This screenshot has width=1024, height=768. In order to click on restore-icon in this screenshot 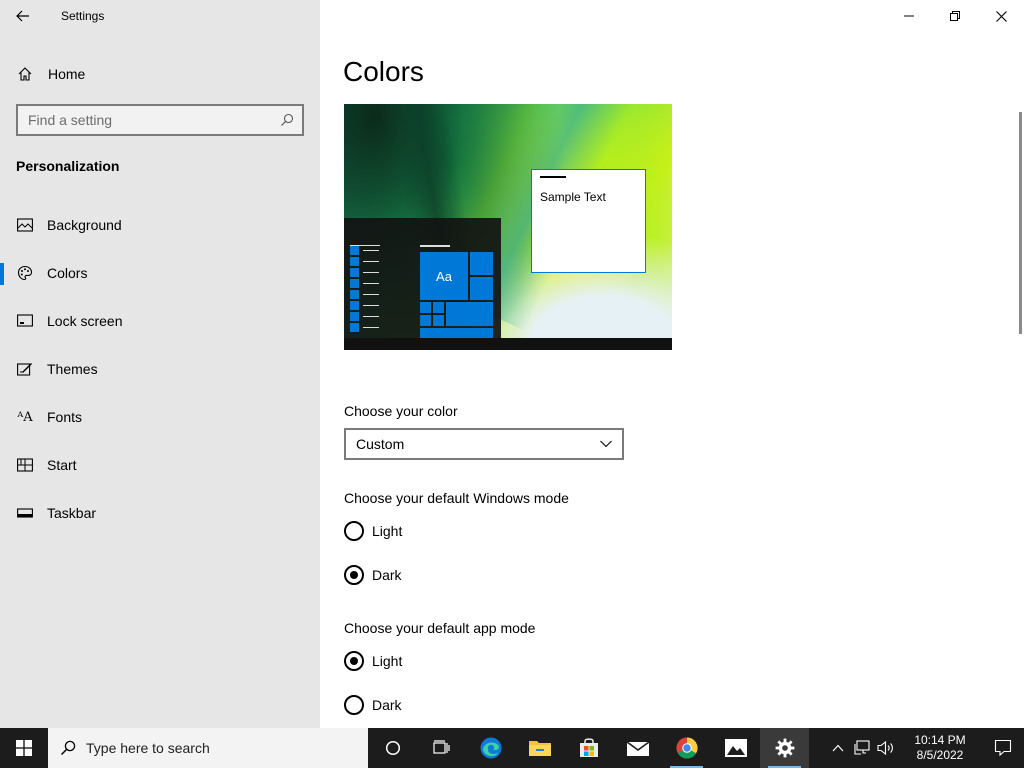, I will do `click(955, 16)`.